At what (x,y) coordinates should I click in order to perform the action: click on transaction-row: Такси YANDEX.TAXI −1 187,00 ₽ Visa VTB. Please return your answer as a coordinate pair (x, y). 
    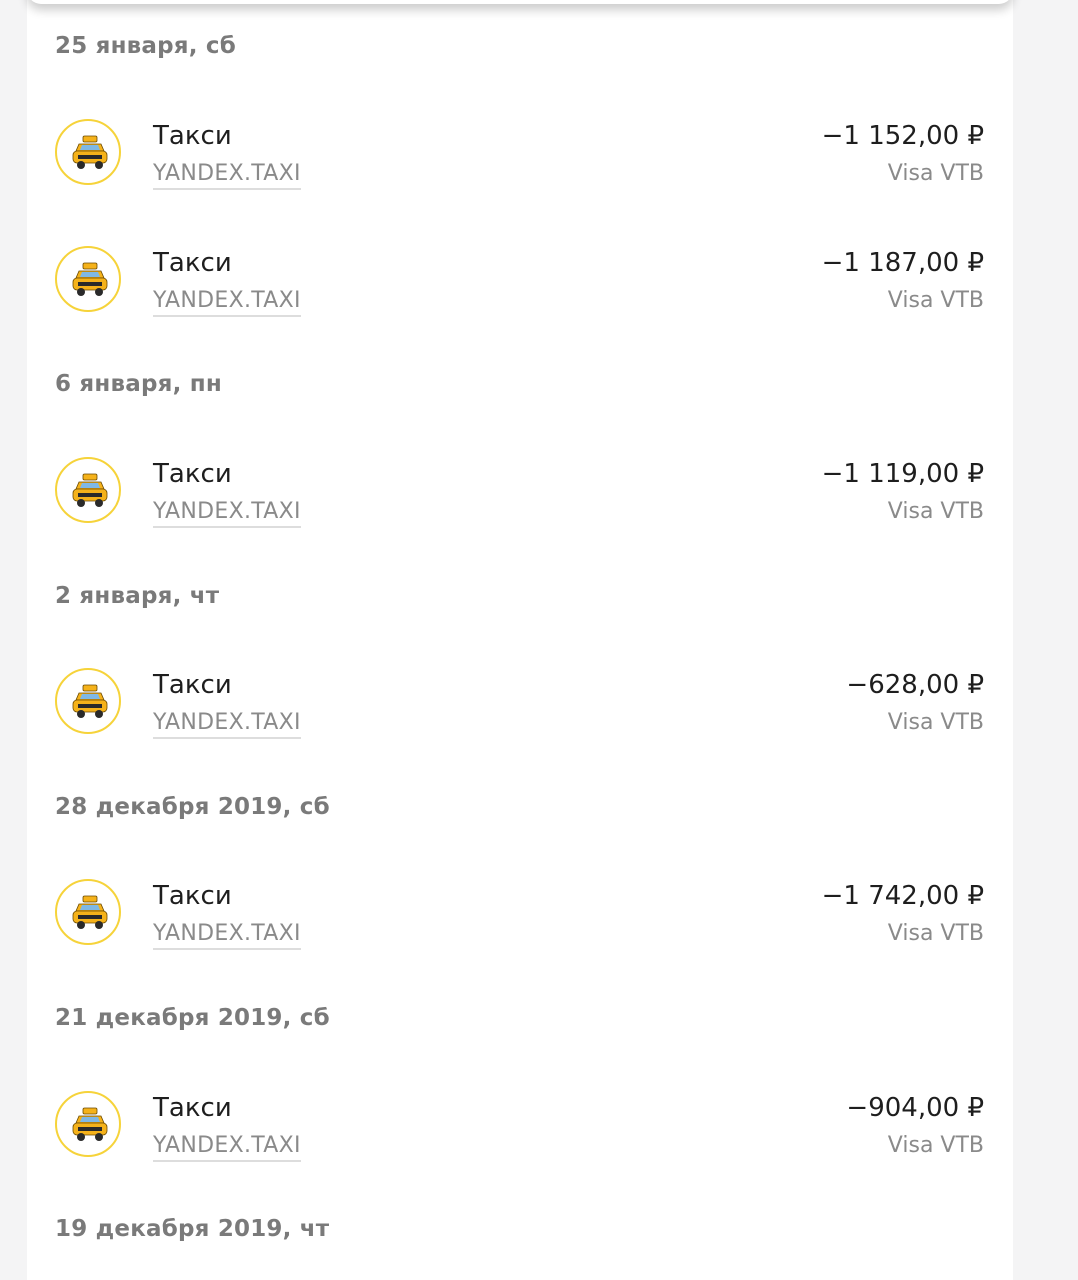
    Looking at the image, I should click on (539, 284).